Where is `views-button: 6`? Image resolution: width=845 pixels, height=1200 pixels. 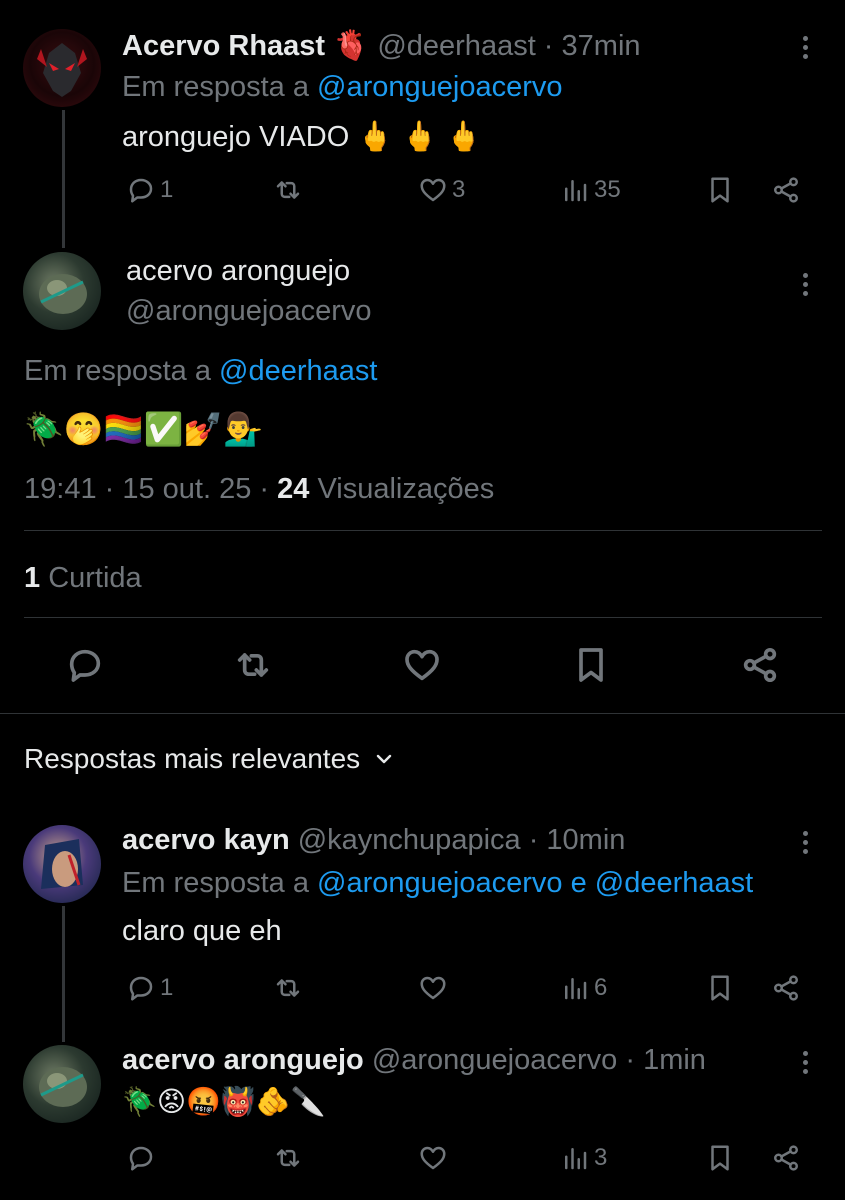 views-button: 6 is located at coordinates (583, 988).